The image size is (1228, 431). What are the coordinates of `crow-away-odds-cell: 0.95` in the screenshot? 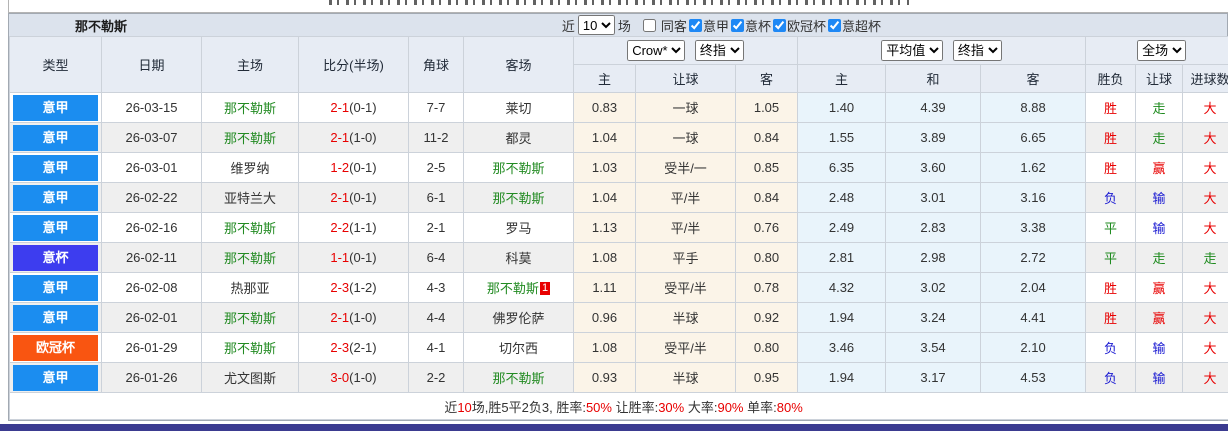 It's located at (767, 378).